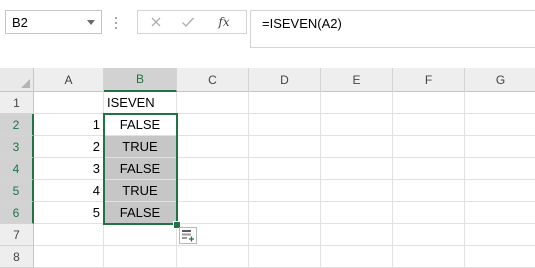  Describe the element at coordinates (17, 257) in the screenshot. I see `row-header-8: 8` at that location.